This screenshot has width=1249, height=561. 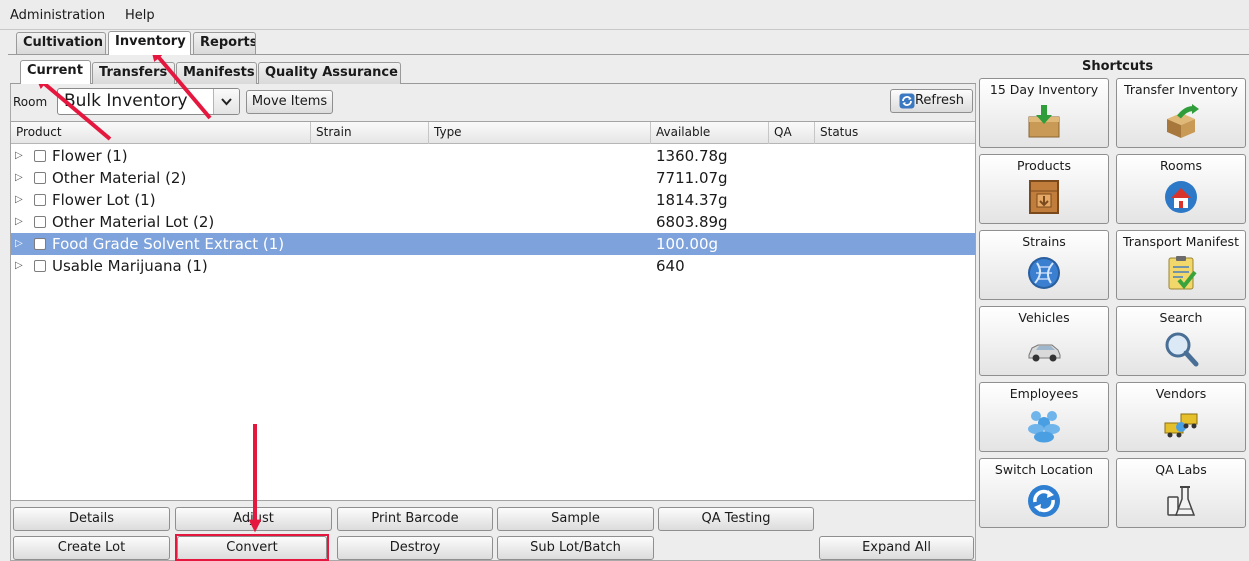 What do you see at coordinates (181, 84) in the screenshot?
I see `arrow-to-inventory-tab` at bounding box center [181, 84].